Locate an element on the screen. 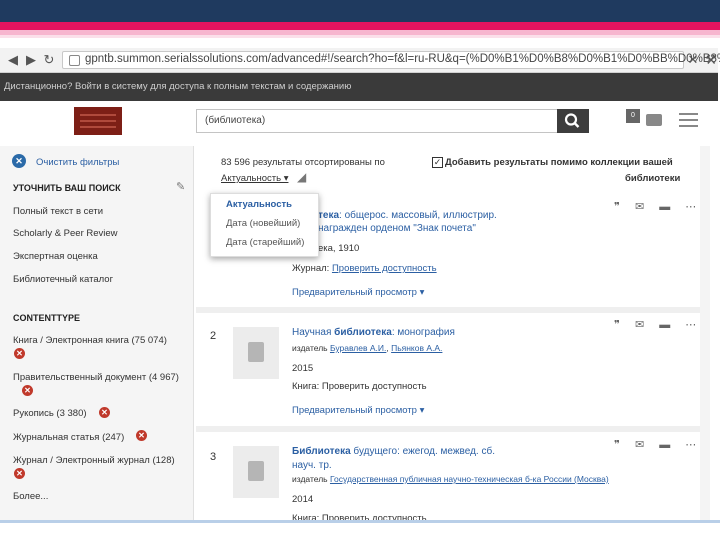 The height and width of the screenshot is (540, 720). result-year: 2014 is located at coordinates (303, 499).